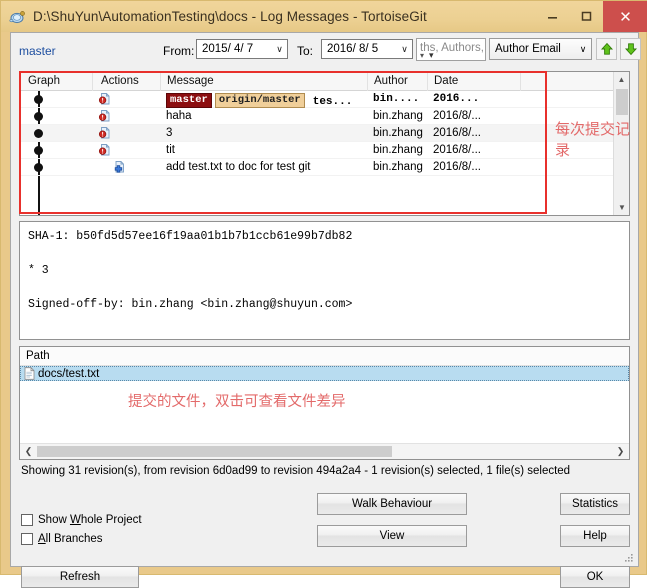 This screenshot has width=647, height=588. Describe the element at coordinates (44, 81) in the screenshot. I see `column-header-graph: Graph` at that location.